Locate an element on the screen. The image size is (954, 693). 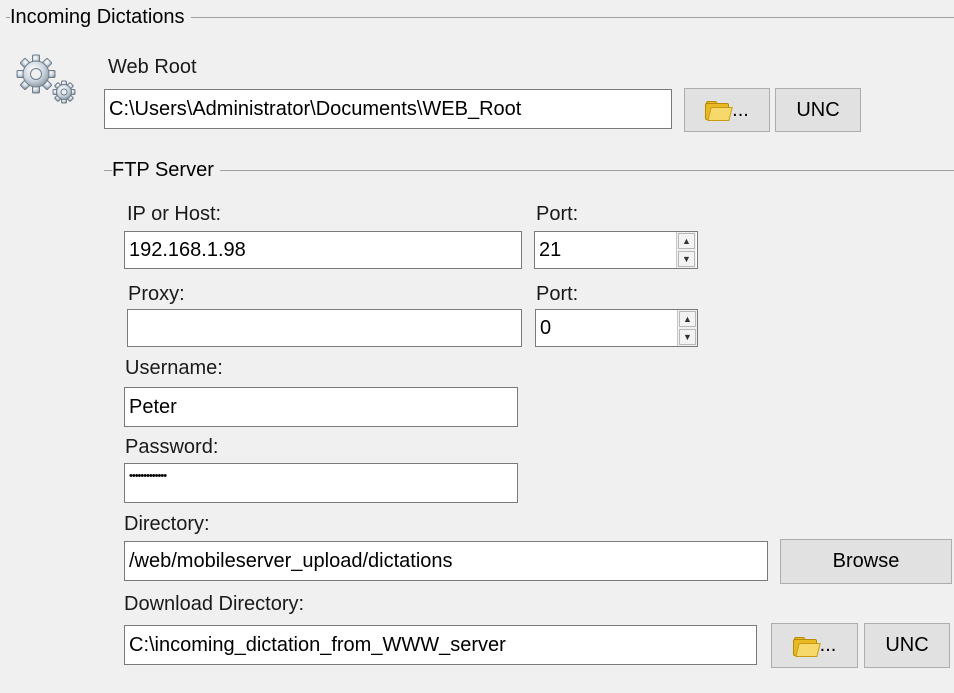
ftp-group-title: FTP Server is located at coordinates (166, 170).